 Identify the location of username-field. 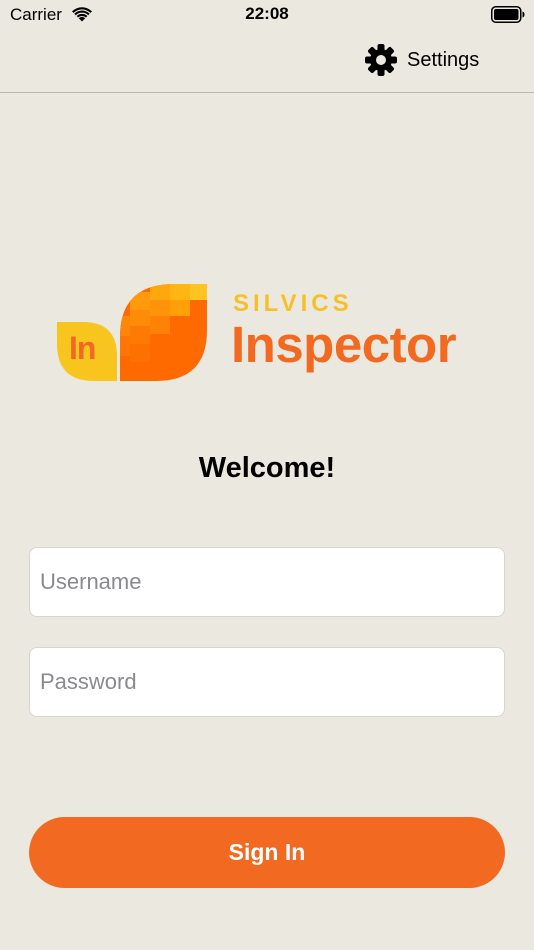
(267, 582).